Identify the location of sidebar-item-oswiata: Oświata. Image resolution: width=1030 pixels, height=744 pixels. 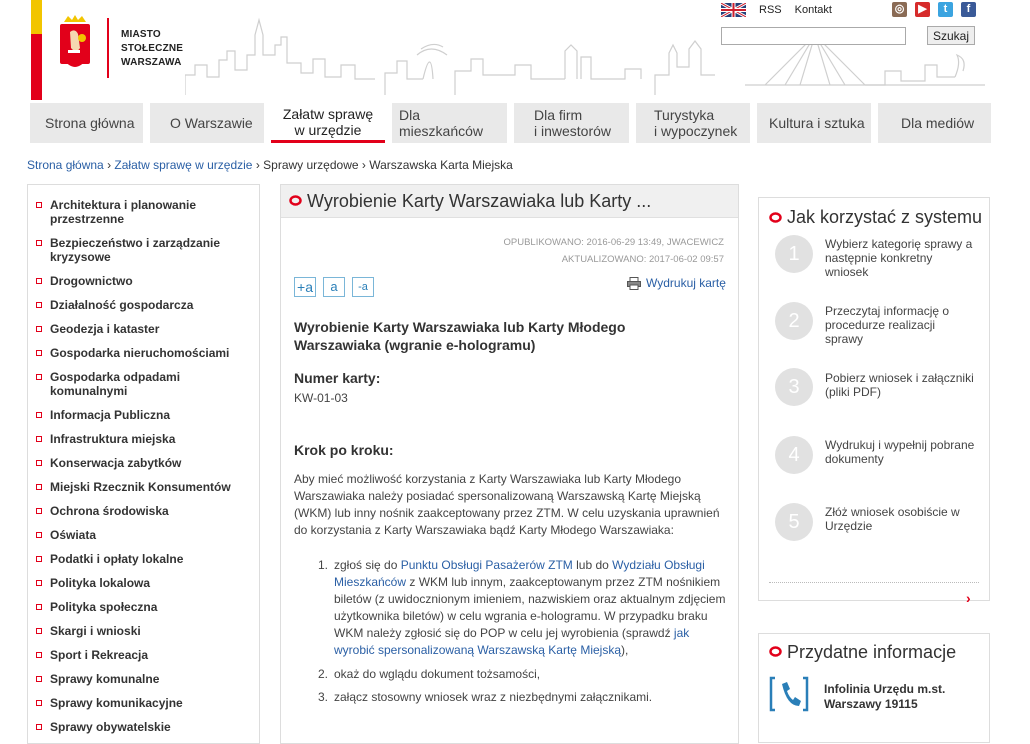
(143, 535).